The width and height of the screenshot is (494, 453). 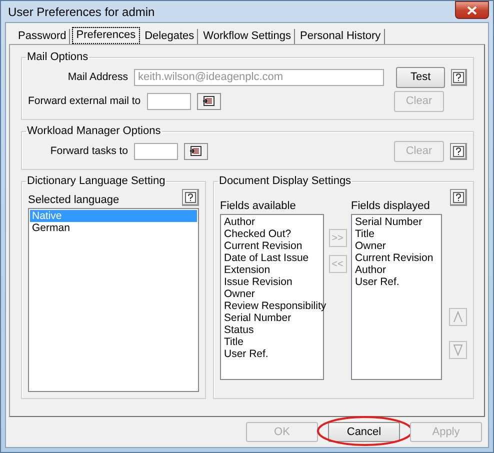 What do you see at coordinates (272, 330) in the screenshot?
I see `list-item: Status` at bounding box center [272, 330].